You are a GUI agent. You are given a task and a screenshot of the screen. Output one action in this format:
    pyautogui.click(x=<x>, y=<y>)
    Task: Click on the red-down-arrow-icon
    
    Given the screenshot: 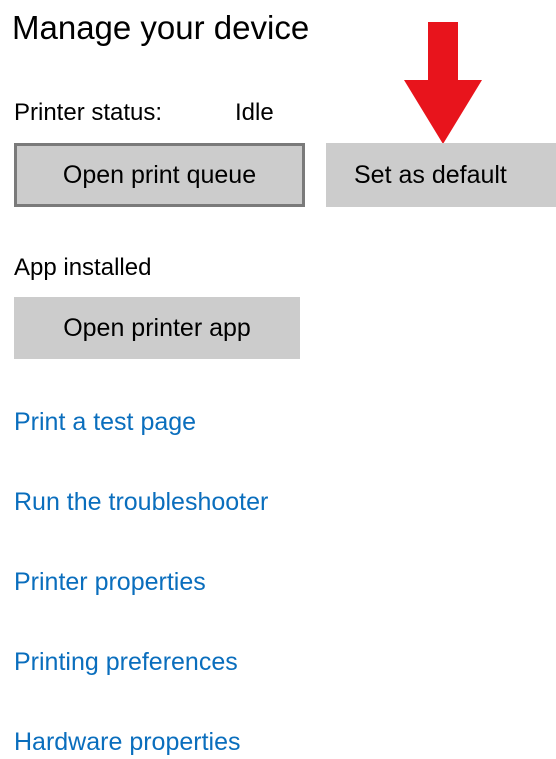 What is the action you would take?
    pyautogui.click(x=443, y=83)
    